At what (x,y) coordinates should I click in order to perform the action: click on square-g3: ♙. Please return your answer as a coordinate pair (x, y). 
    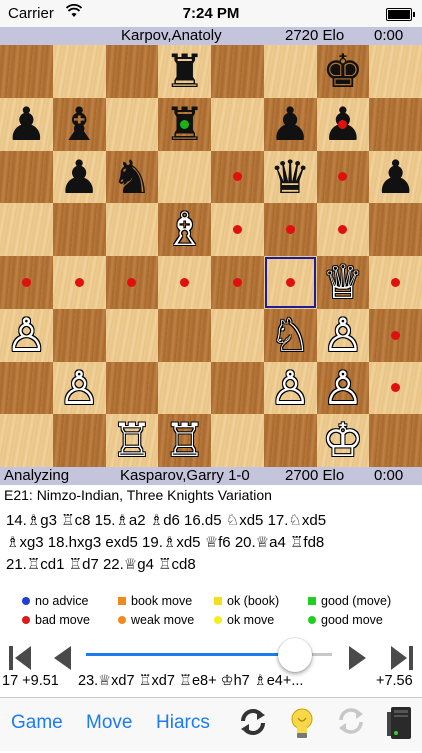
    Looking at the image, I should click on (343, 335).